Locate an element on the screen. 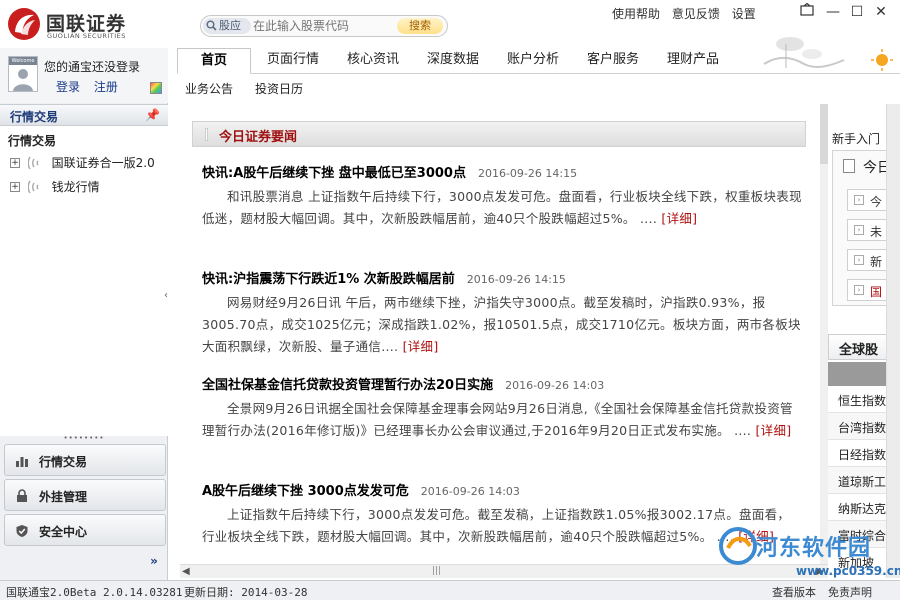 The width and height of the screenshot is (900, 600). tree-item-guolian: + 国联证券合一版2.0 is located at coordinates (82, 163).